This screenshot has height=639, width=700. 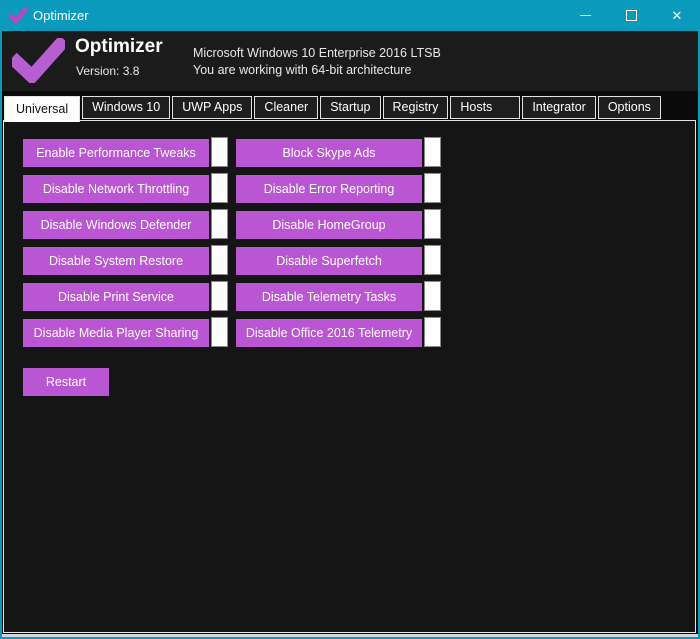 What do you see at coordinates (116, 153) in the screenshot?
I see `enable-performance-tweaks-button: Enable Performance Tweaks` at bounding box center [116, 153].